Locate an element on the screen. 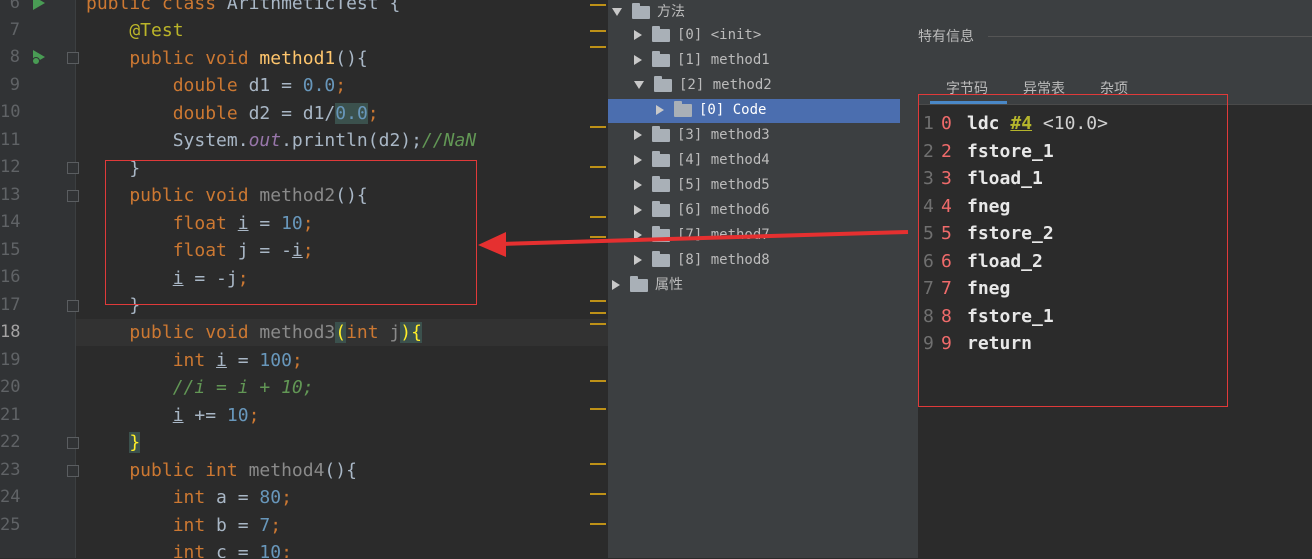 The image size is (1312, 559). tree-node-methods: 方法 is located at coordinates (648, 12).